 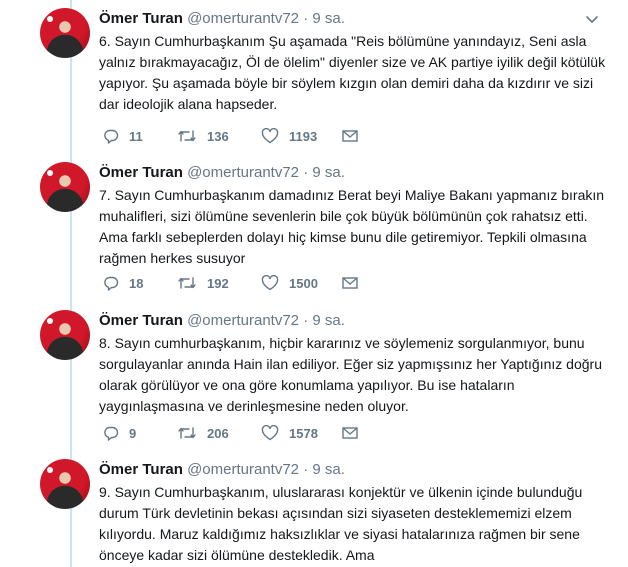 What do you see at coordinates (218, 283) in the screenshot?
I see `retweet-count: 192` at bounding box center [218, 283].